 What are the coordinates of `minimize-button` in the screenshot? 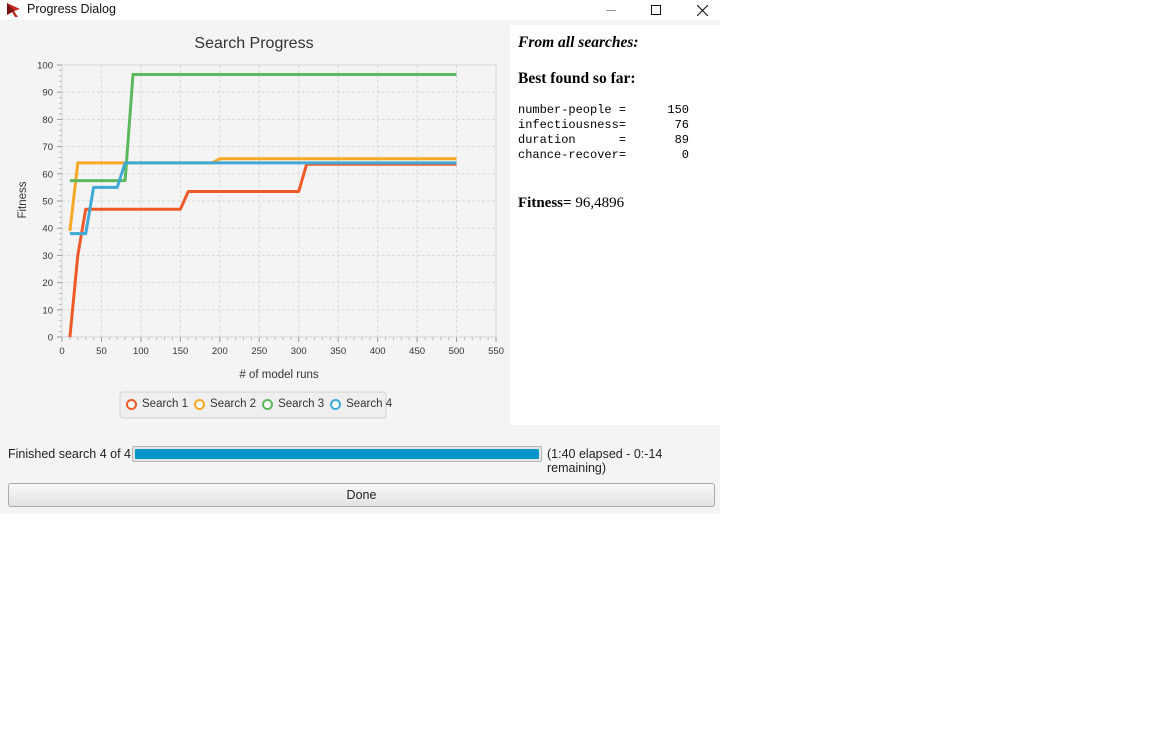 It's located at (611, 10).